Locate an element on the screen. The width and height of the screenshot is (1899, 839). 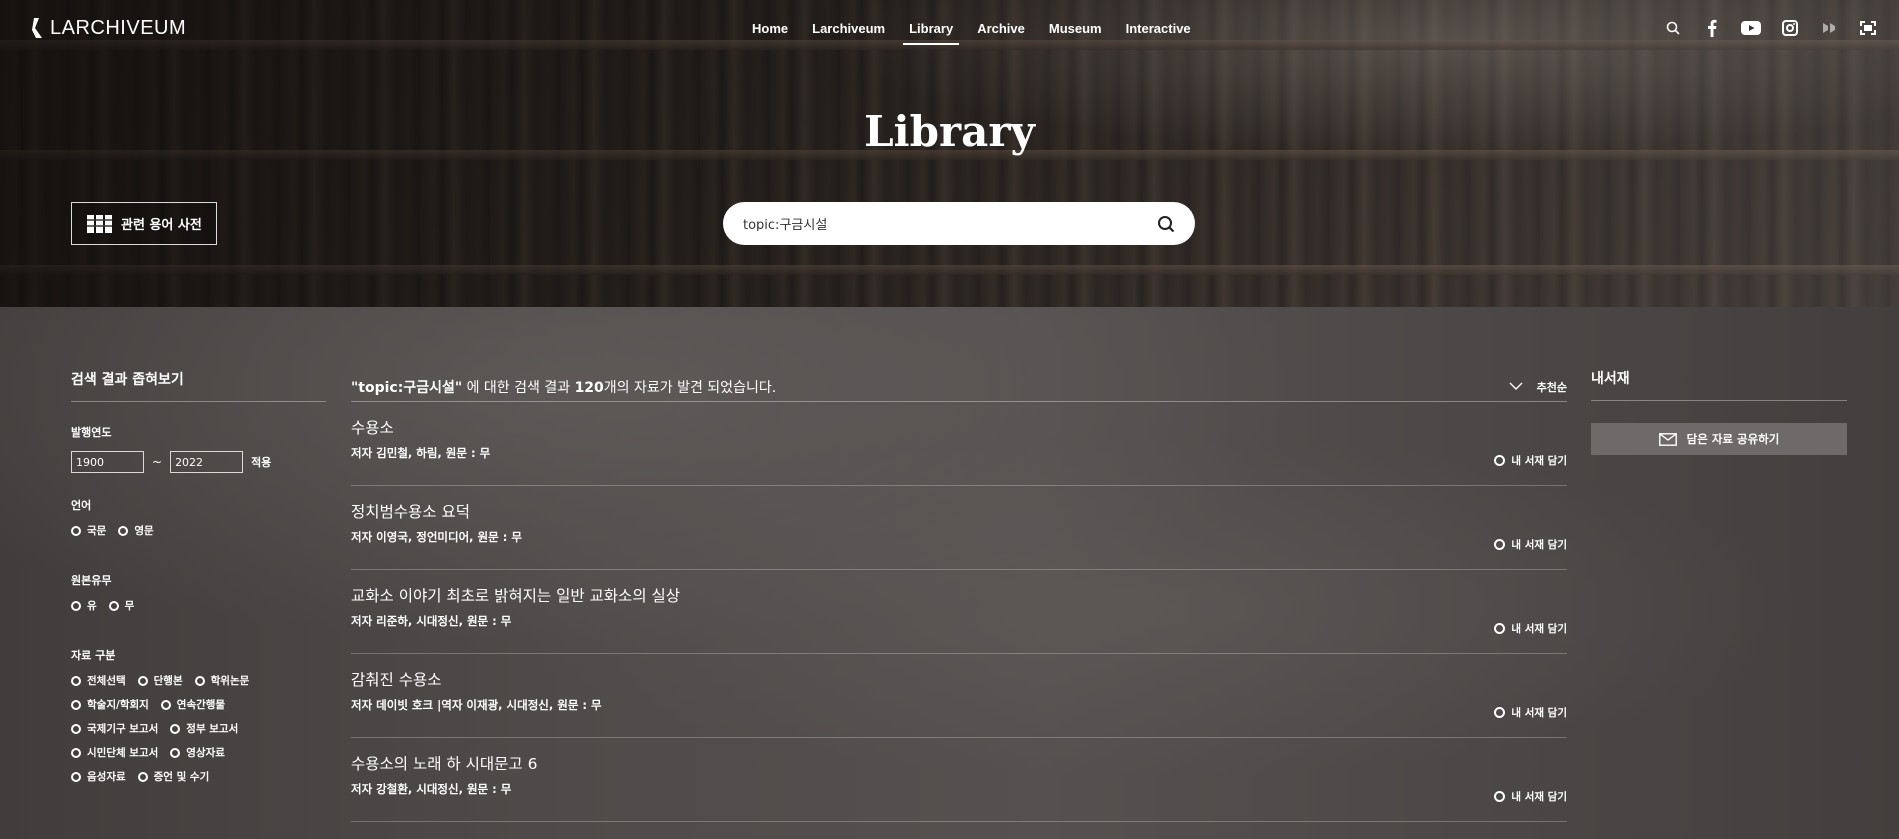
year-to-input is located at coordinates (207, 462).